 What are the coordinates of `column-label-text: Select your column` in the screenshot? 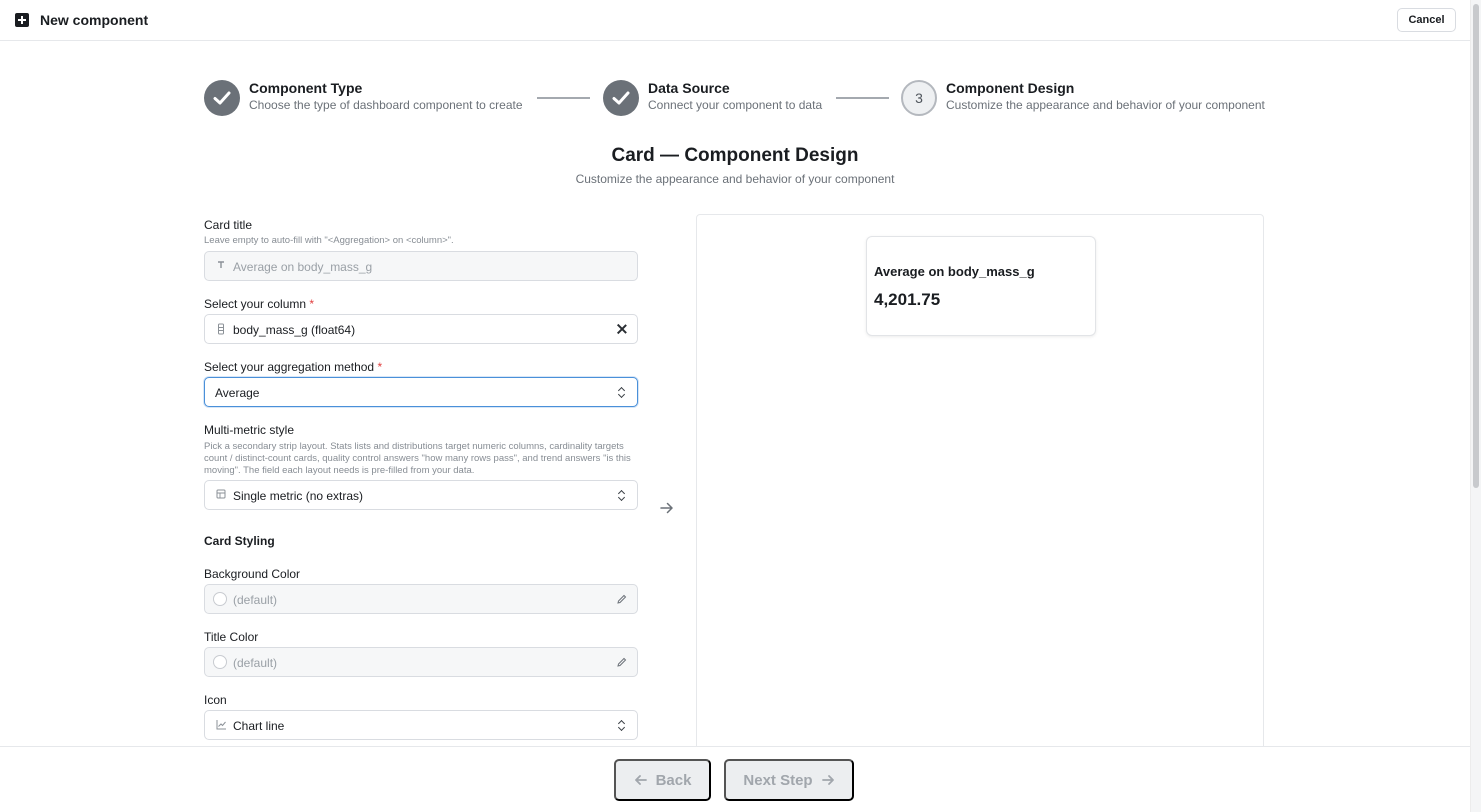 It's located at (255, 304).